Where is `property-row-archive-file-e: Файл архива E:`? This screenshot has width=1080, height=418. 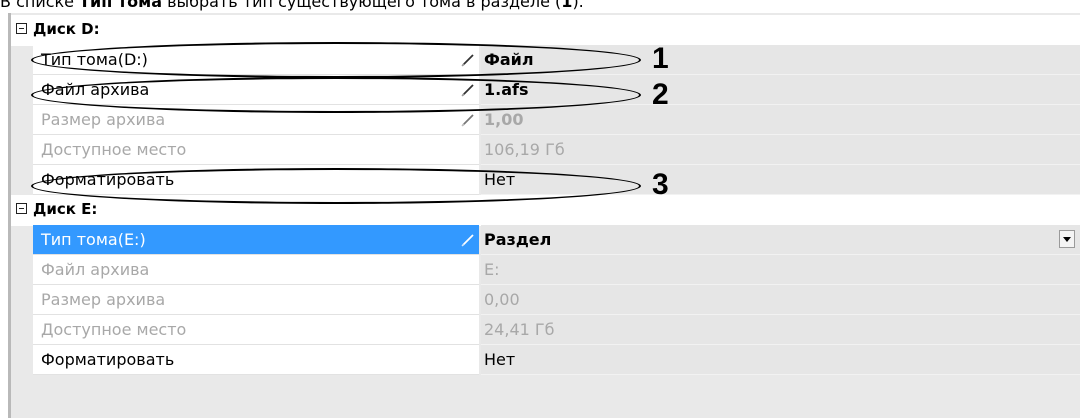 property-row-archive-file-e: Файл архива E: is located at coordinates (545, 270).